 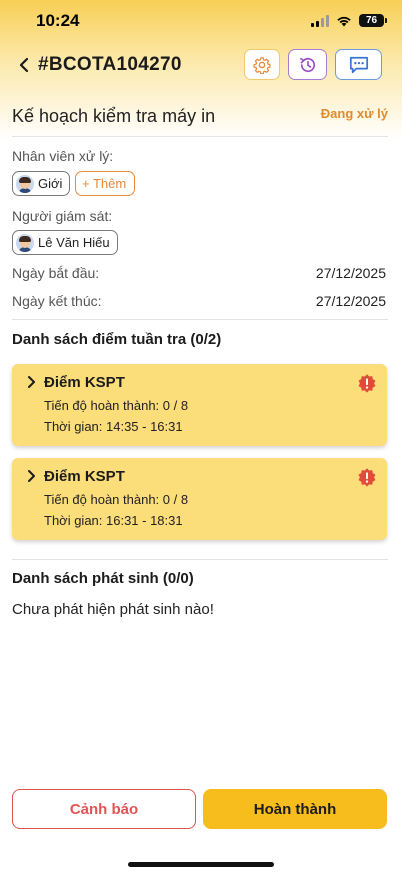 What do you see at coordinates (63, 156) in the screenshot?
I see `staff-label: Nhân viên xử lý:` at bounding box center [63, 156].